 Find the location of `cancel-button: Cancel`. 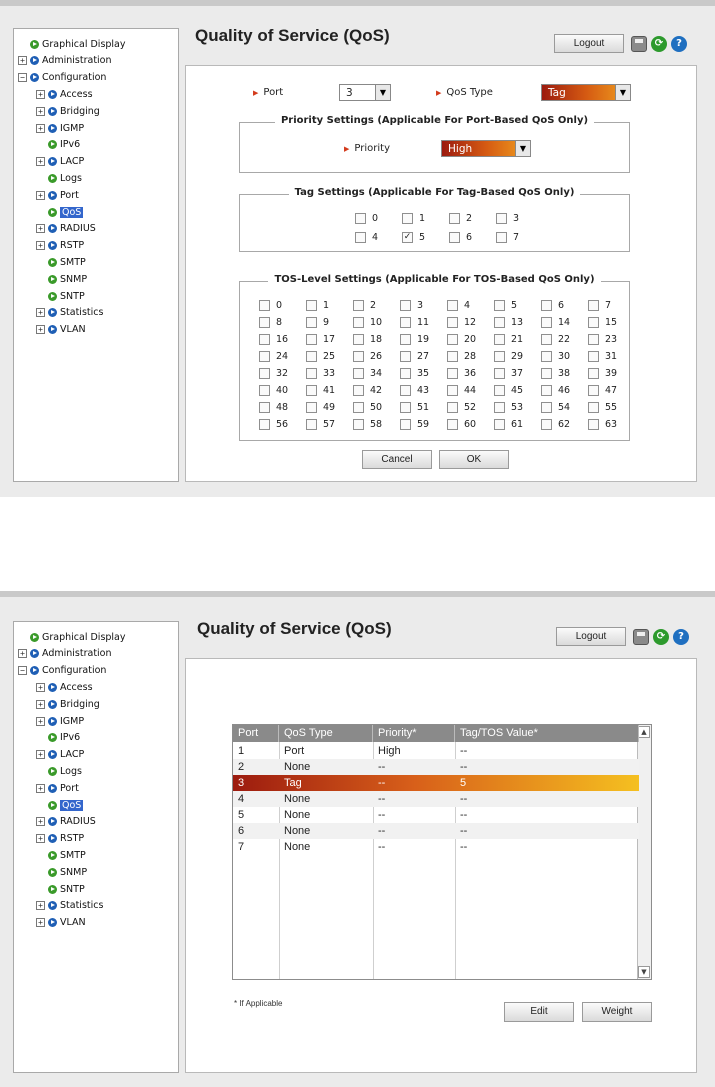

cancel-button: Cancel is located at coordinates (397, 459).